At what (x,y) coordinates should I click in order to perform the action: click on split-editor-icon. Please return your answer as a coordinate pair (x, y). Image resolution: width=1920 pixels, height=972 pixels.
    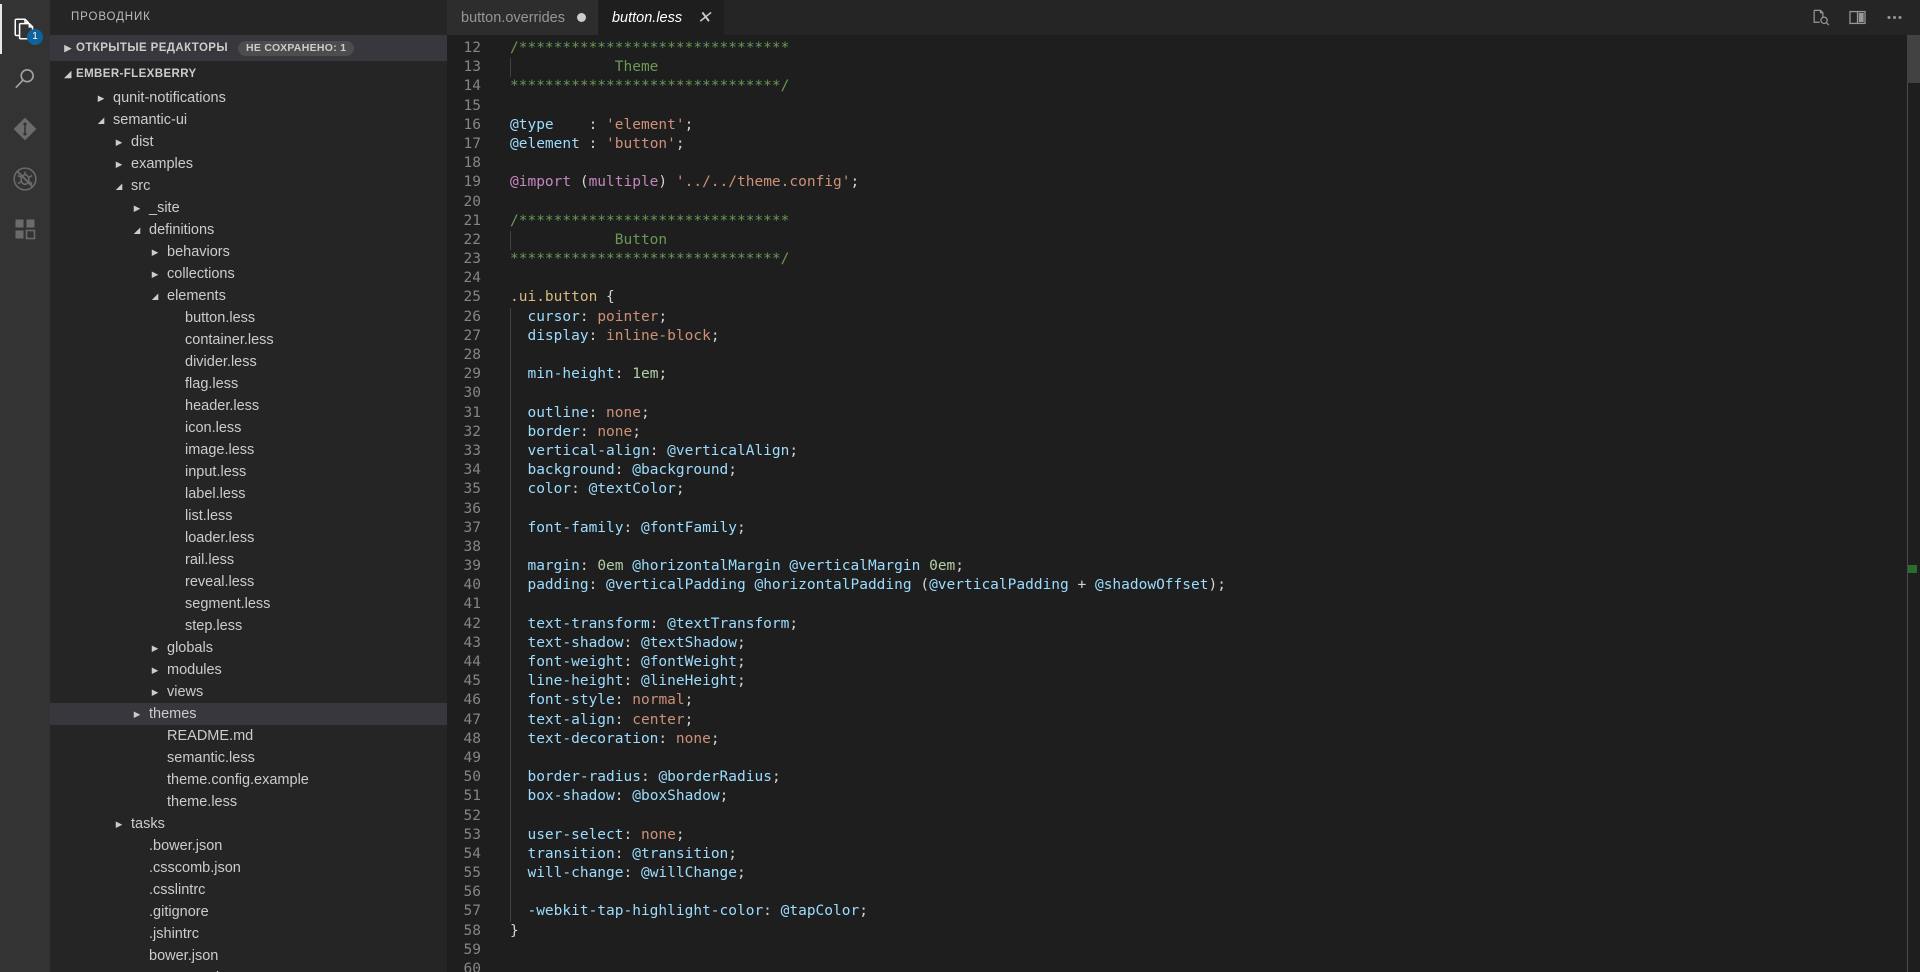
    Looking at the image, I should click on (1857, 17).